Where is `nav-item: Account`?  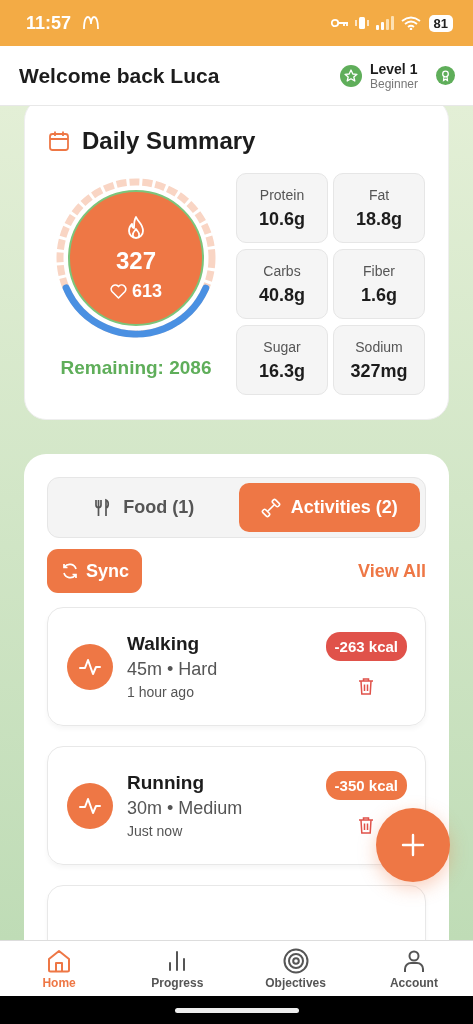
nav-item: Account is located at coordinates (413, 968).